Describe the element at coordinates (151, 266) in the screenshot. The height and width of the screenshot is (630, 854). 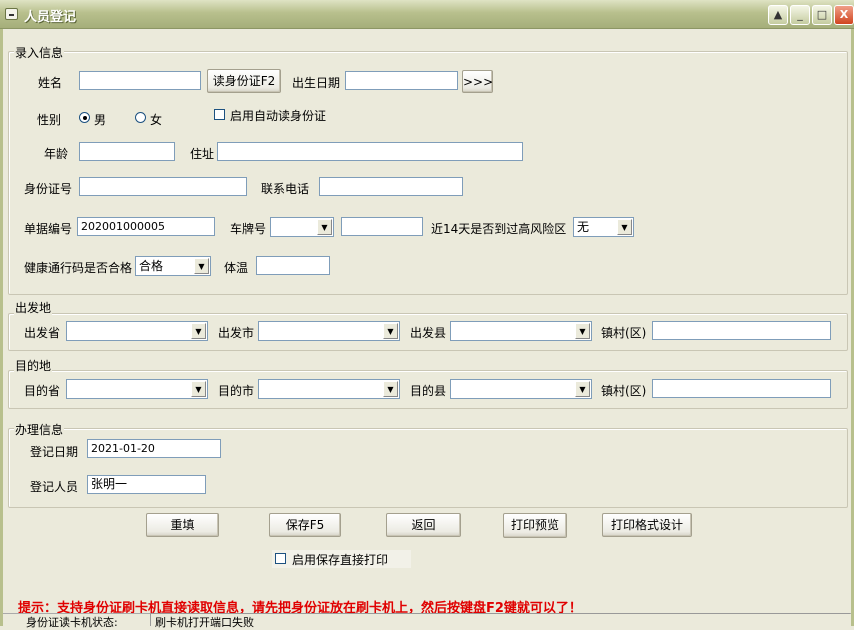
I see `health-select-value: 合格` at that location.